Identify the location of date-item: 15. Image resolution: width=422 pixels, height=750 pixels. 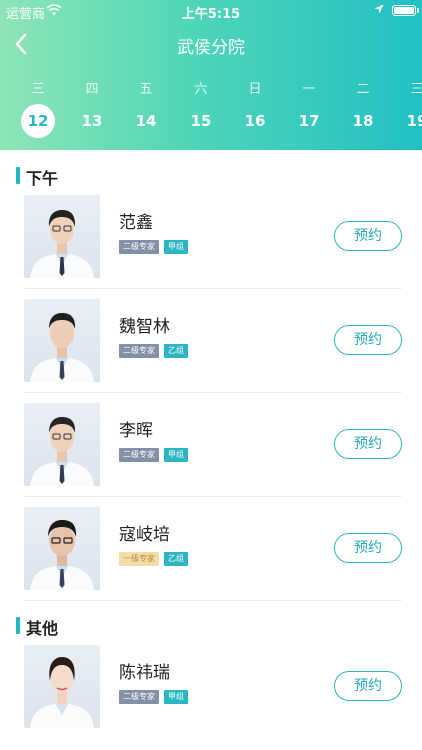
(201, 121).